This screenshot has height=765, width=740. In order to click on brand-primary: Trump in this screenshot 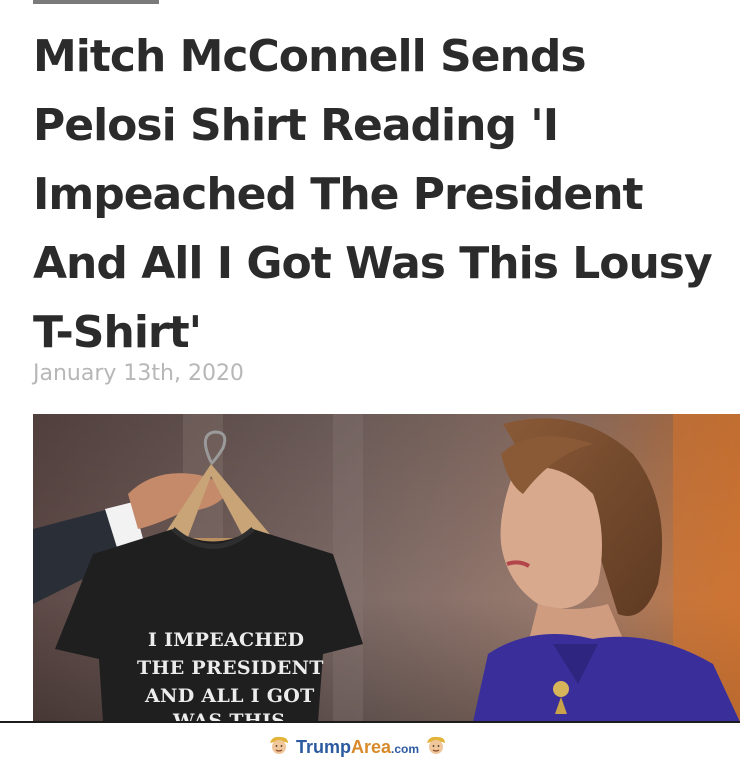, I will do `click(324, 747)`.